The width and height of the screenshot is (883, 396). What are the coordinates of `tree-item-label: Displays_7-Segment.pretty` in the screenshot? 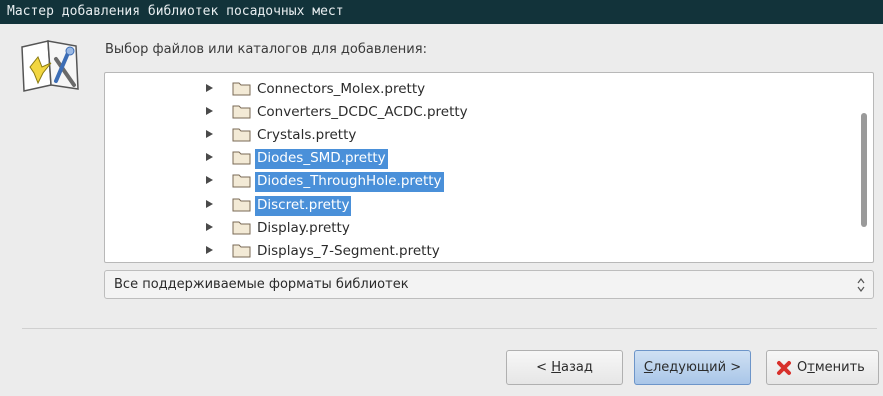 It's located at (348, 251).